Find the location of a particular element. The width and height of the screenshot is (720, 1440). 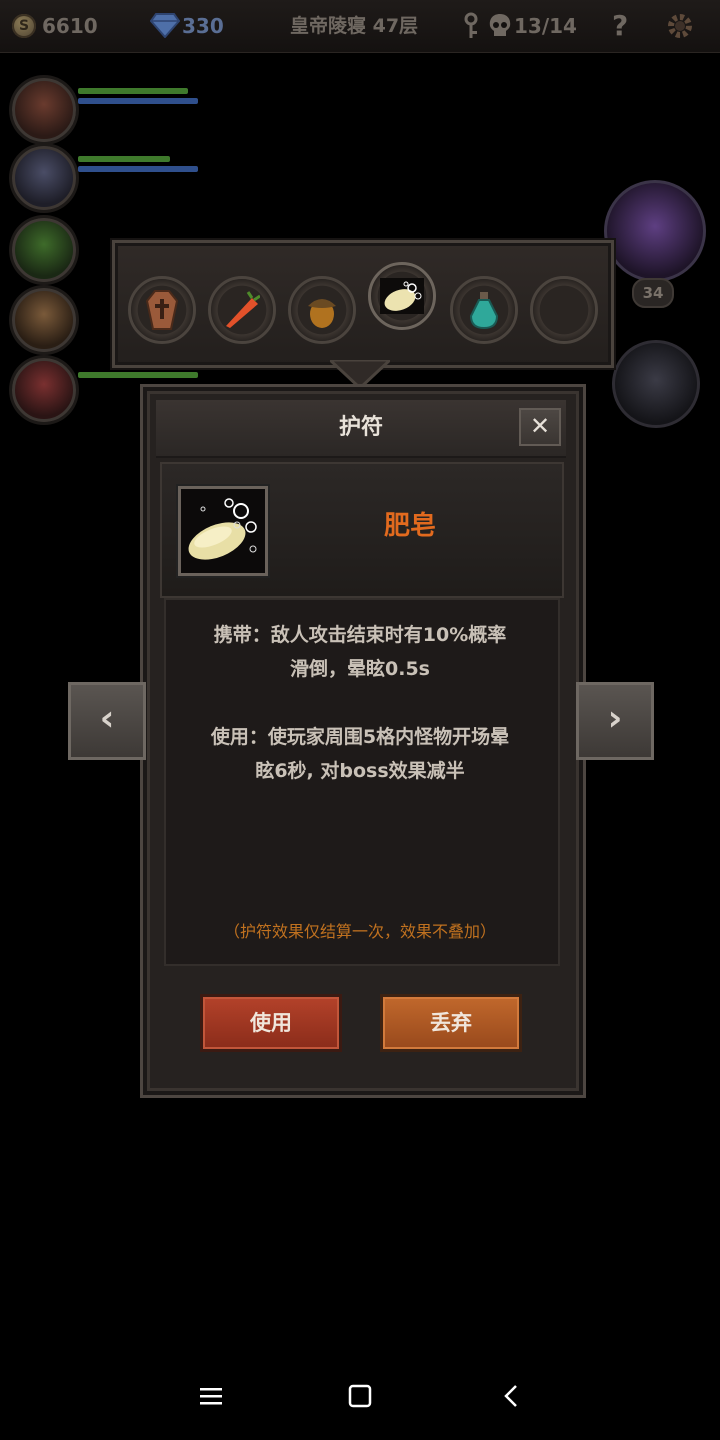

menu-icon is located at coordinates (211, 1396).